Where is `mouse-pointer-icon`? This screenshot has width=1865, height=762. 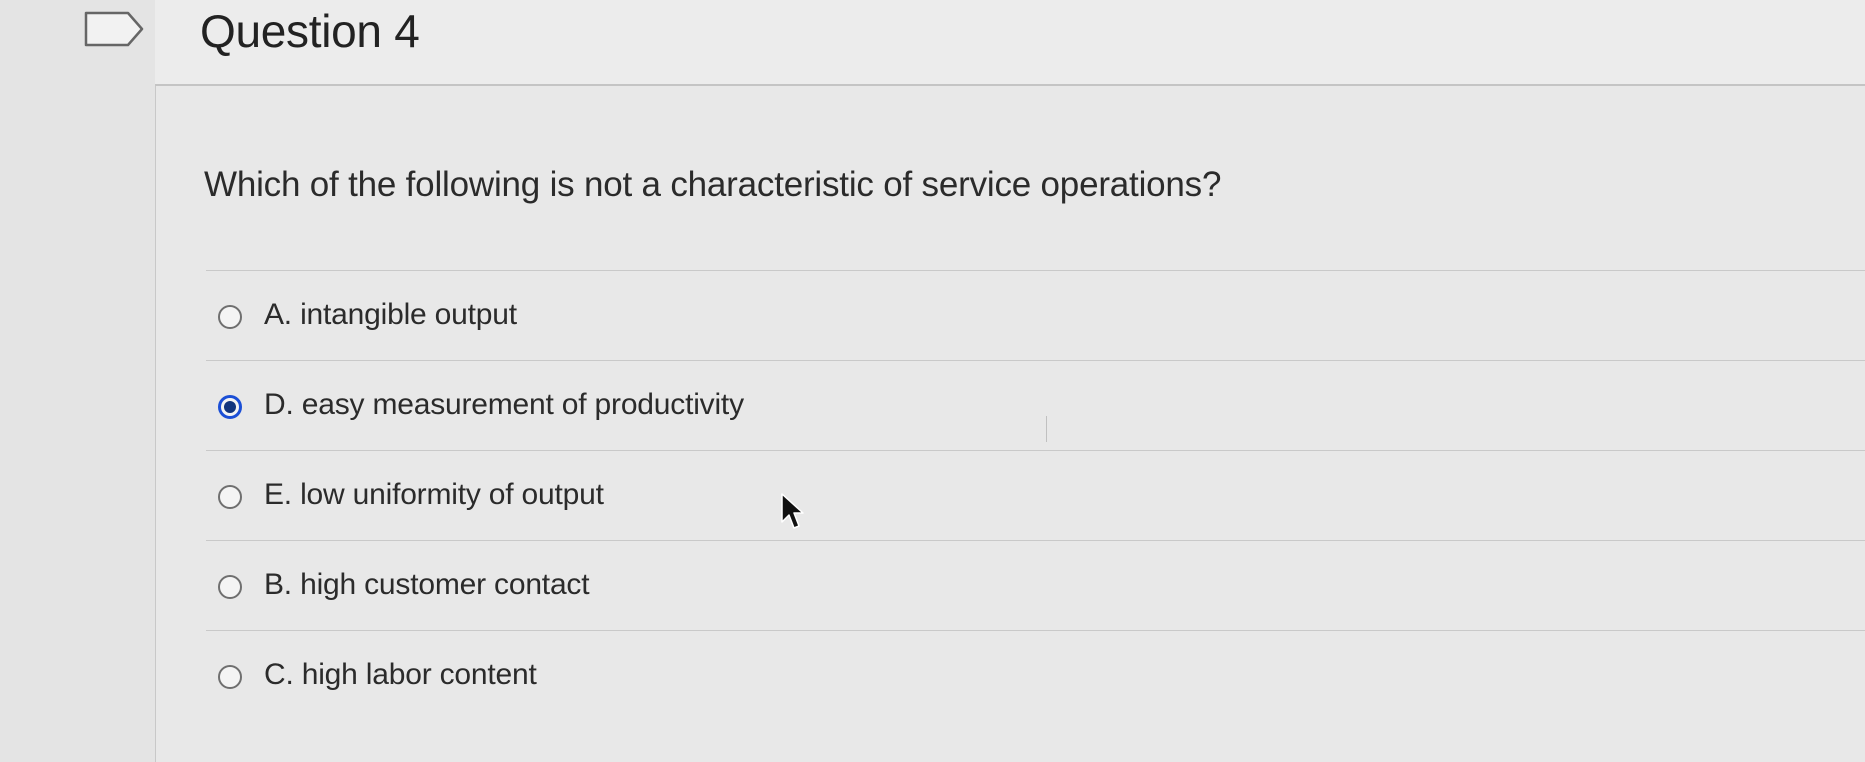 mouse-pointer-icon is located at coordinates (792, 511).